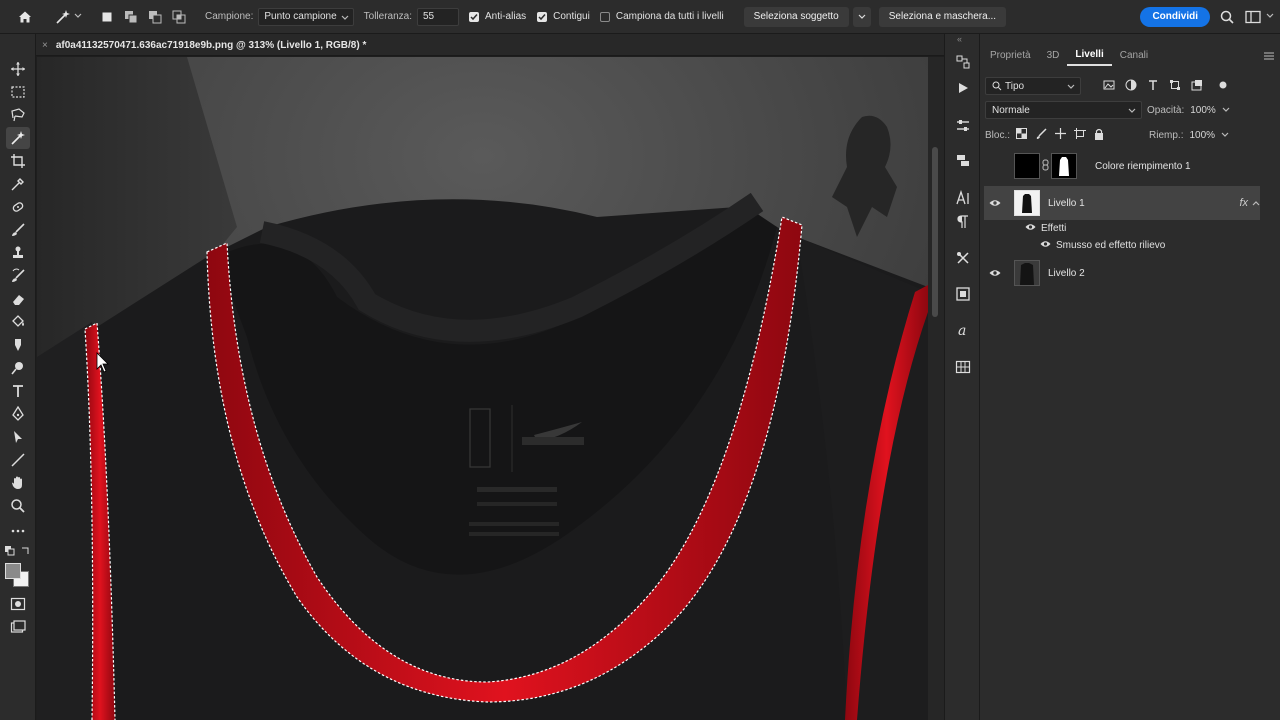  What do you see at coordinates (1130, 245) in the screenshot?
I see `effect-item-row: Smusso ed effetto rilievo` at bounding box center [1130, 245].